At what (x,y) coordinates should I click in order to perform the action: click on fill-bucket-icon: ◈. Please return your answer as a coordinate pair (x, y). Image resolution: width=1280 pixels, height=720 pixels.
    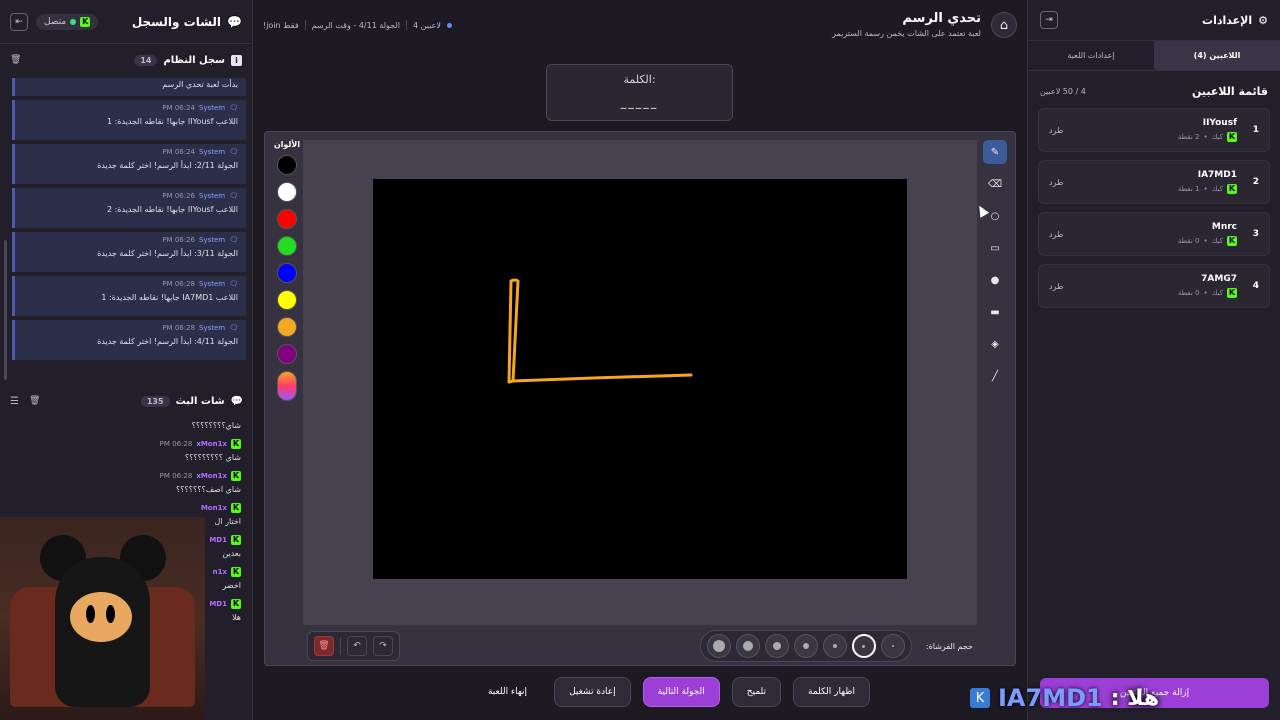
    Looking at the image, I should click on (995, 344).